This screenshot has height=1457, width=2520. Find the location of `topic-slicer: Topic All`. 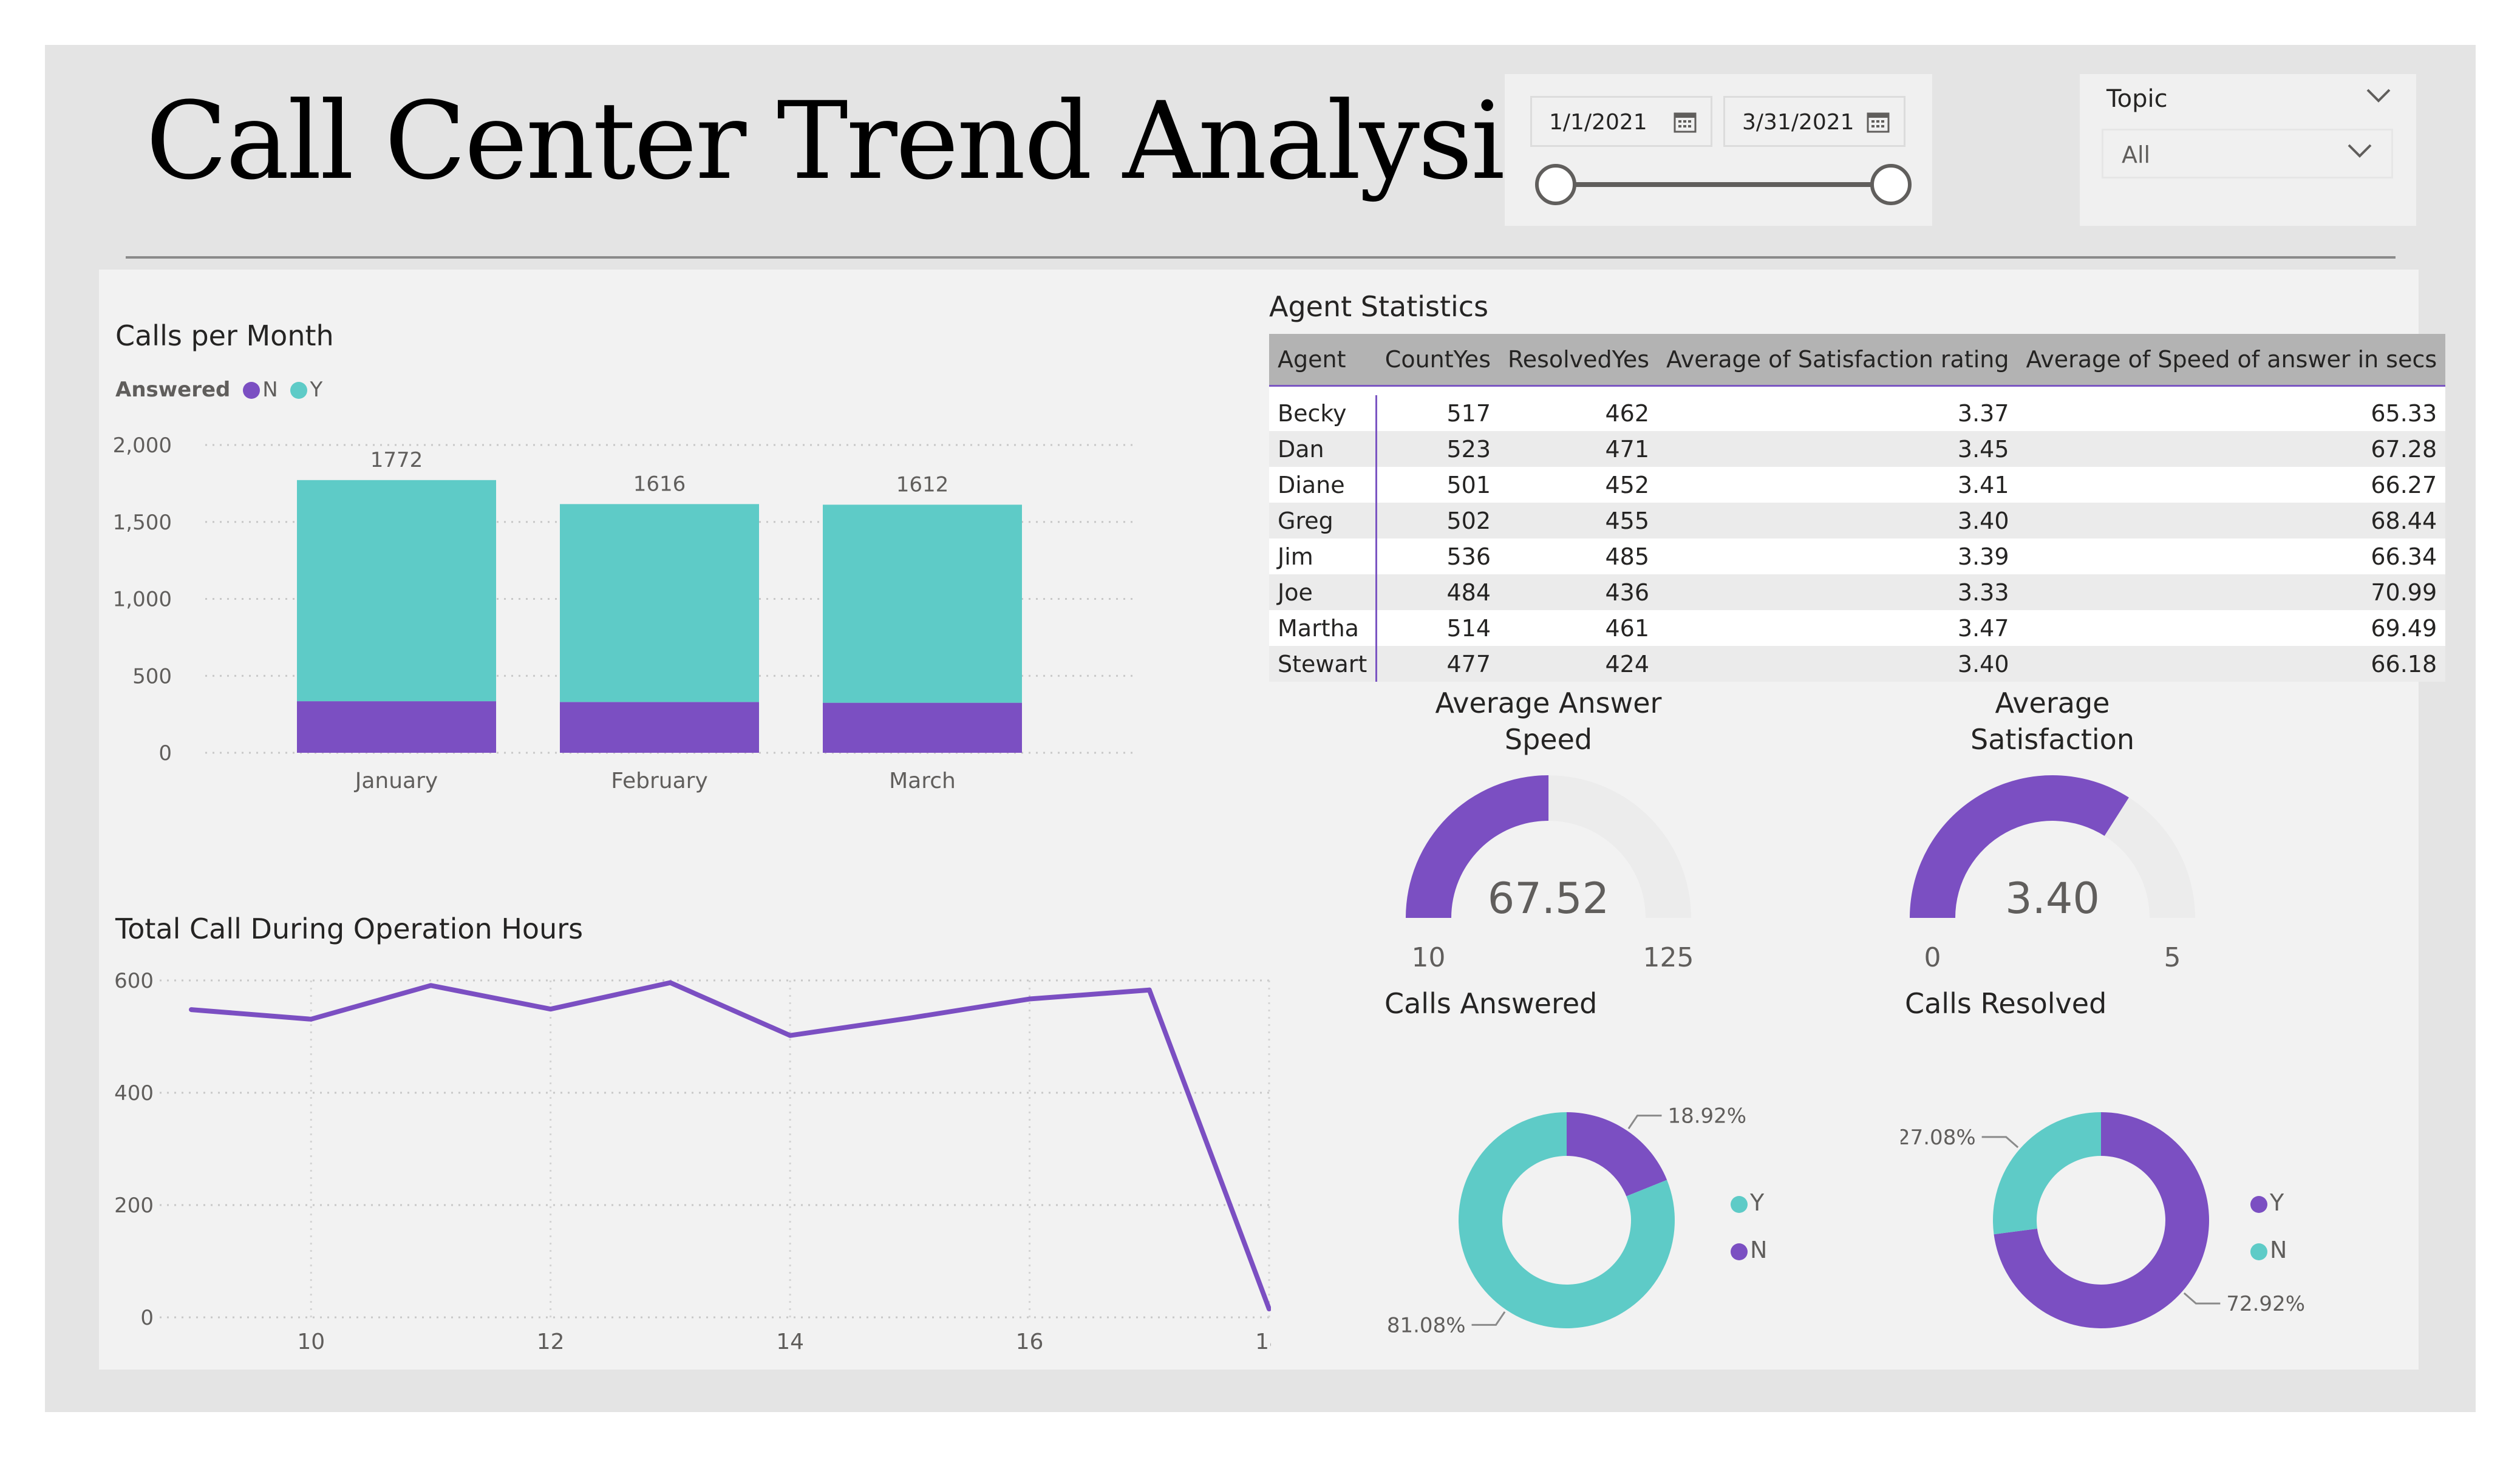

topic-slicer: Topic All is located at coordinates (2248, 150).